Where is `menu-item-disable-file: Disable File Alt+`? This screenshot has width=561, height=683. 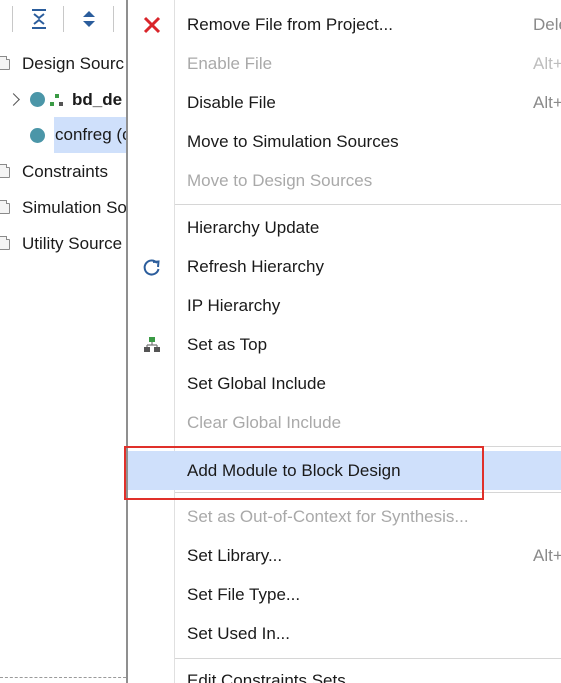
menu-item-disable-file: Disable File Alt+ is located at coordinates (344, 102).